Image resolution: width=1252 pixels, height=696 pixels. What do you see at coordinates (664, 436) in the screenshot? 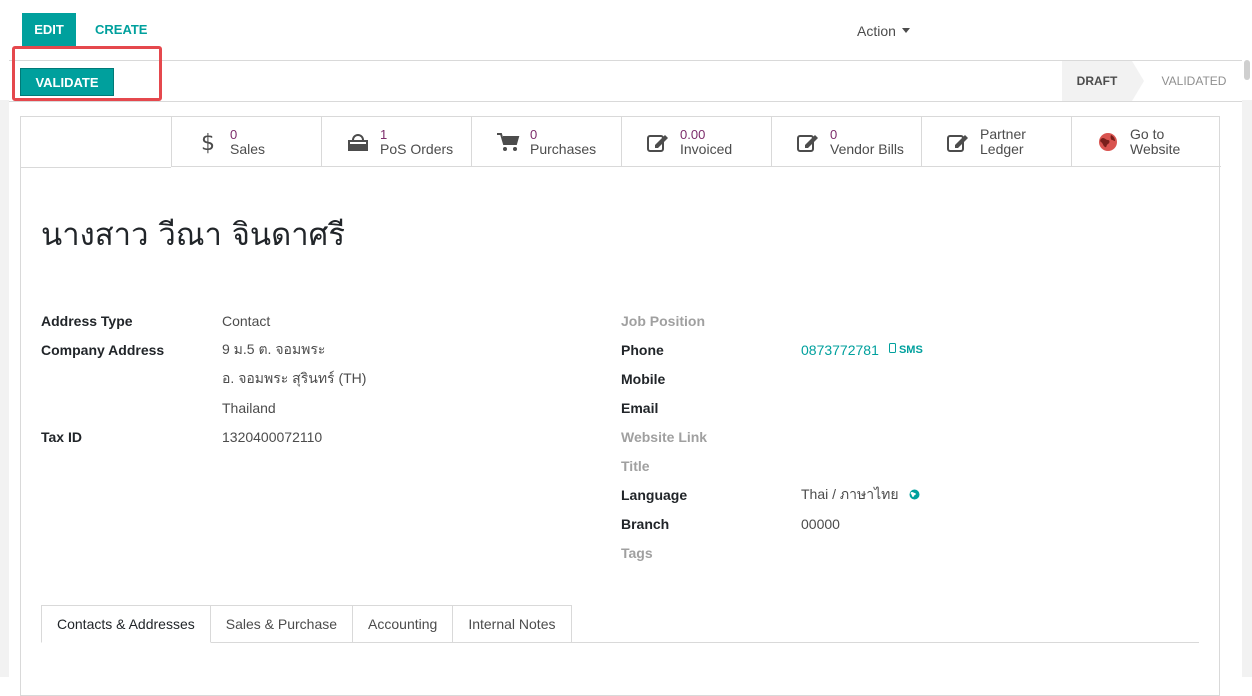
I see `website-link-label: Website Link` at bounding box center [664, 436].